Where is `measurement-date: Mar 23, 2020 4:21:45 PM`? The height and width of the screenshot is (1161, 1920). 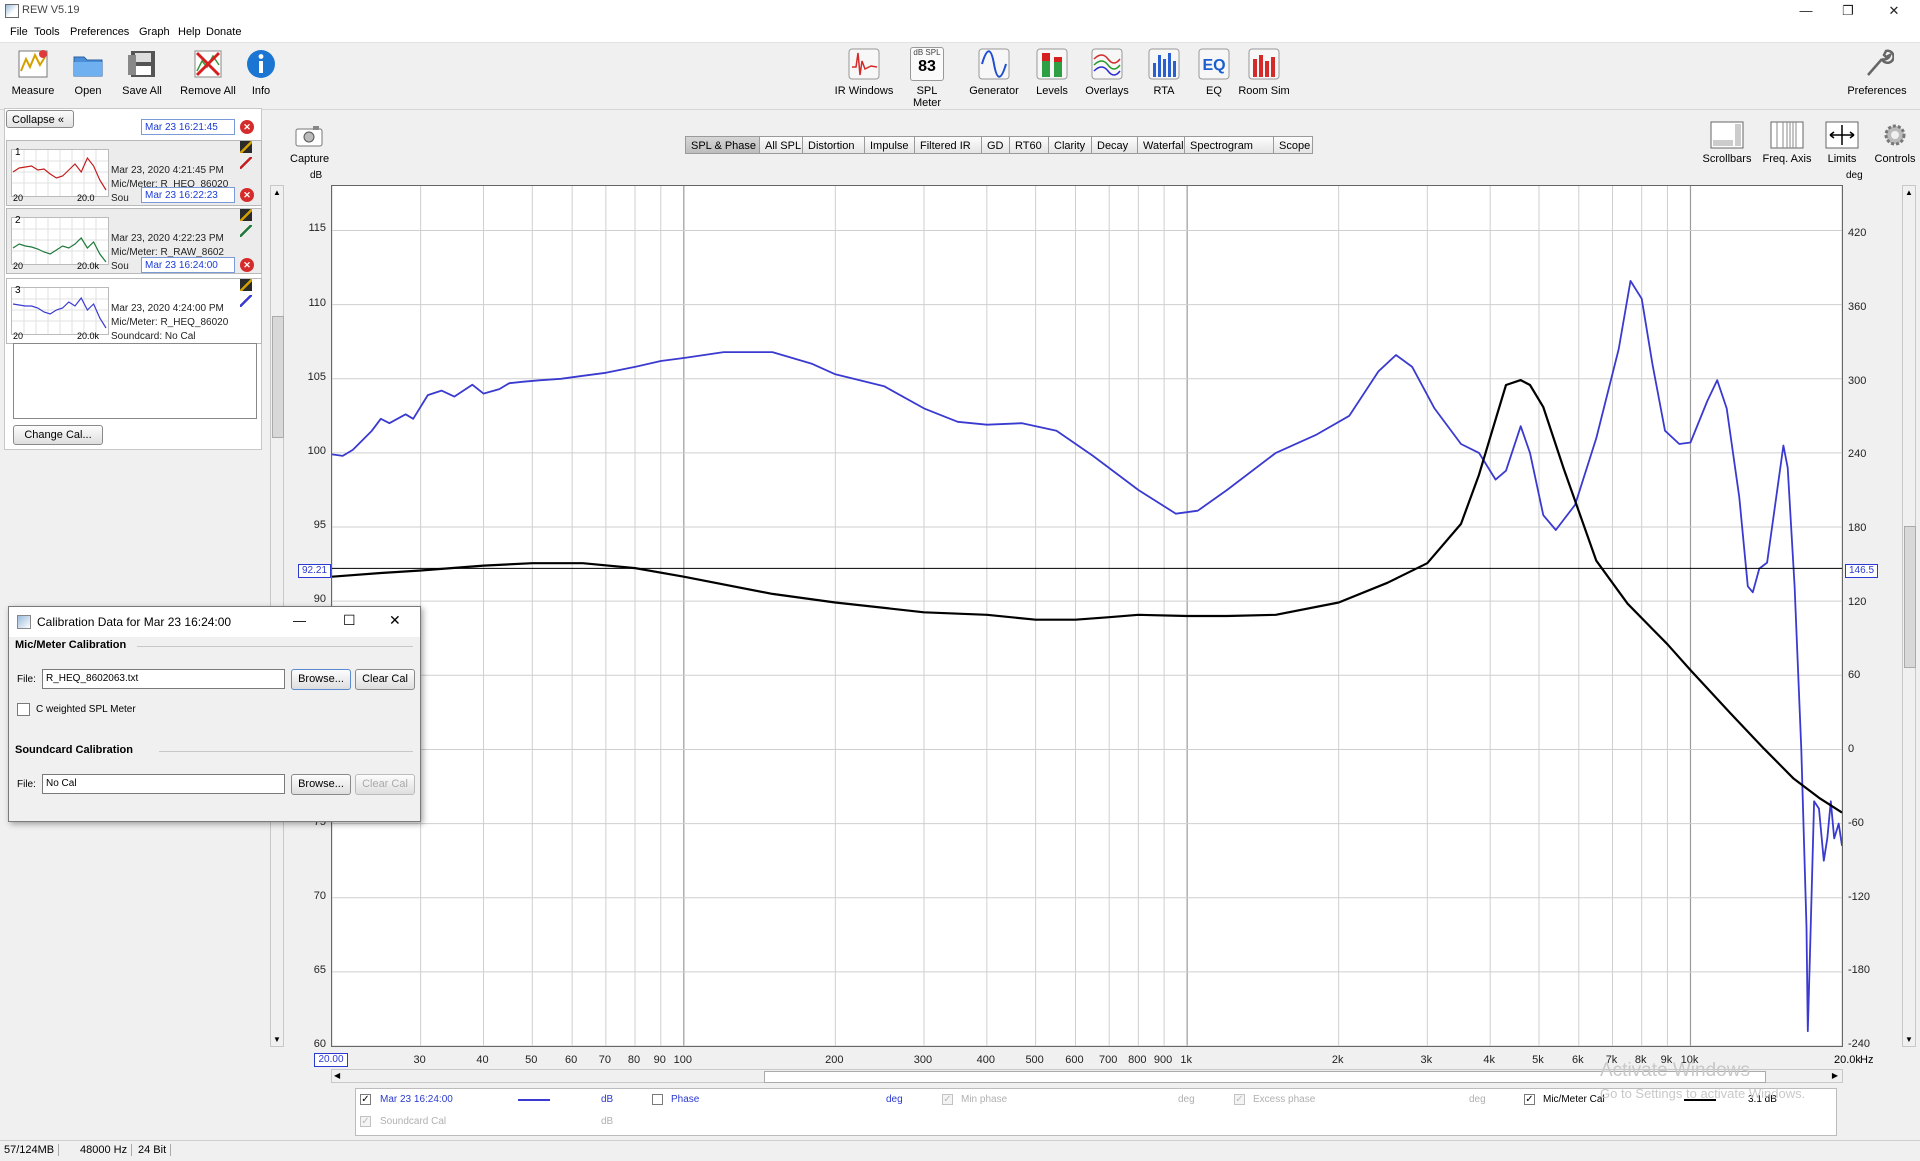 measurement-date: Mar 23, 2020 4:21:45 PM is located at coordinates (167, 170).